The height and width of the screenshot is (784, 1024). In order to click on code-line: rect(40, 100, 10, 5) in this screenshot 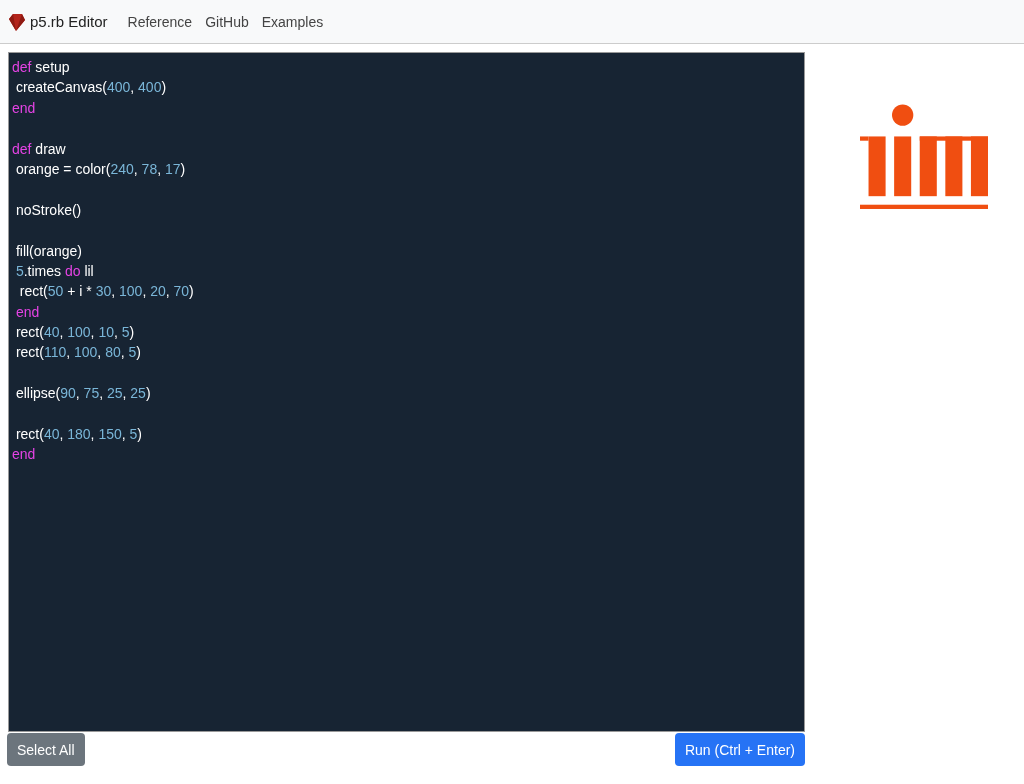, I will do `click(75, 333)`.